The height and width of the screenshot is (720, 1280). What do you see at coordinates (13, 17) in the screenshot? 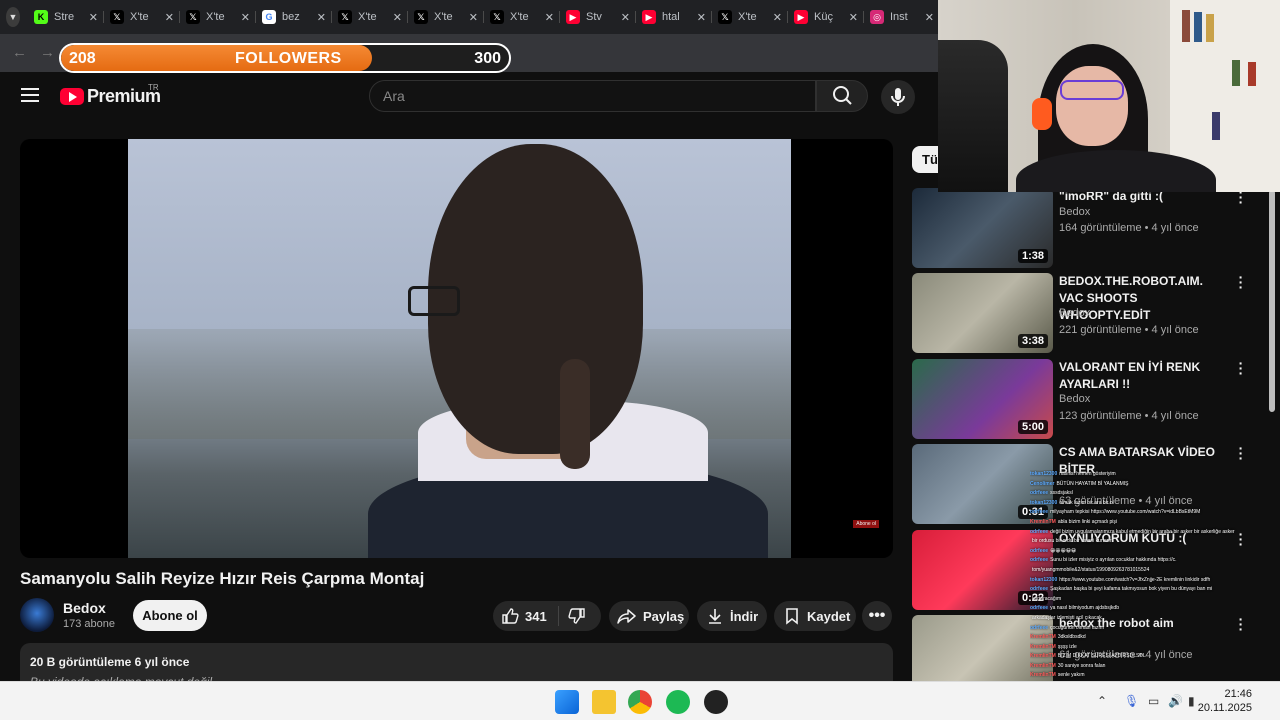
I see `tab-search-icon: ▼` at bounding box center [13, 17].